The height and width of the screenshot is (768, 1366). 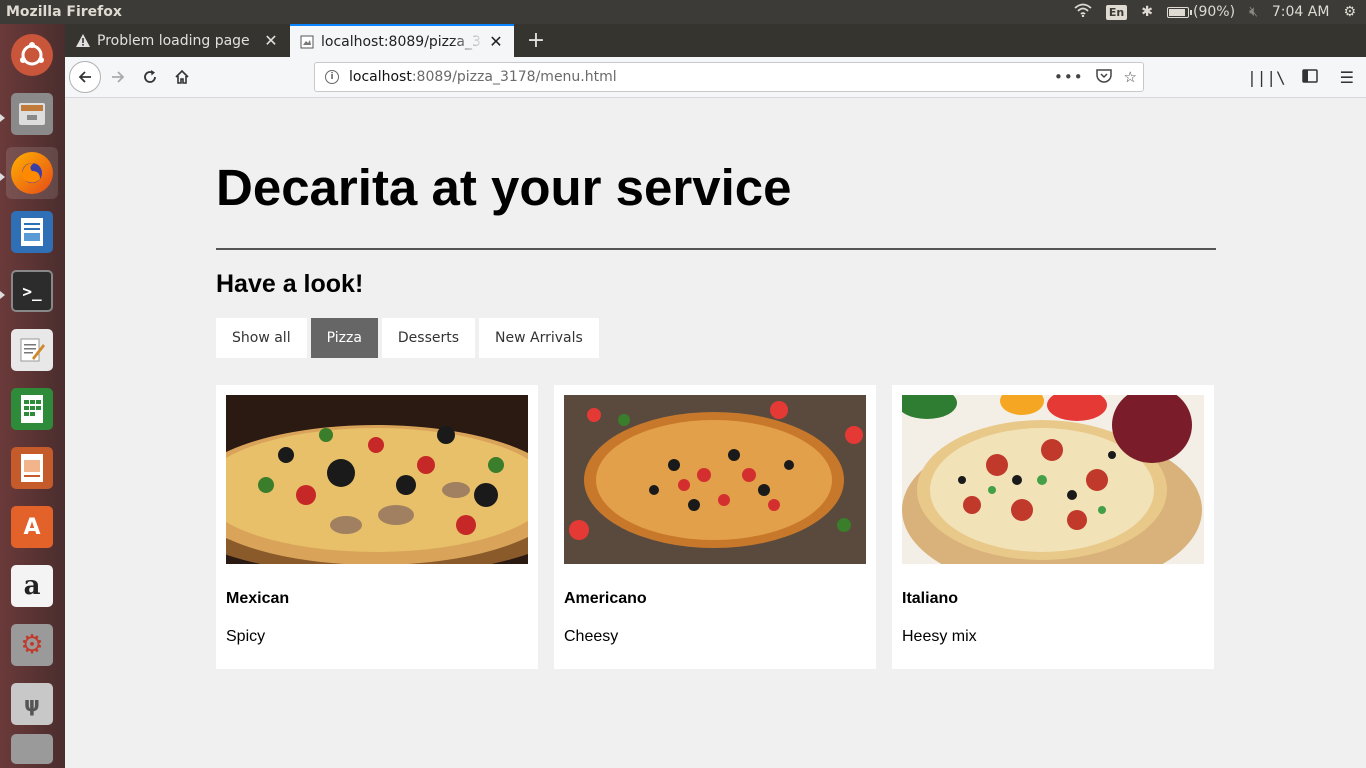 I want to click on usb-drive-icon: ψ, so click(x=32, y=704).